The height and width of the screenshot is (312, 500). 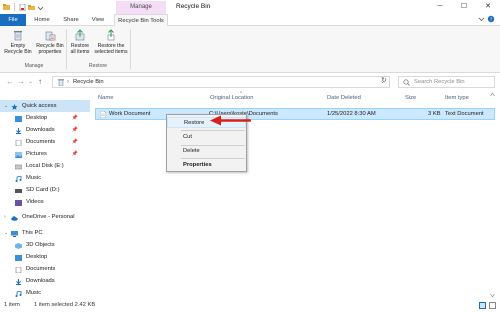 I want to click on minimize-button: ─, so click(x=440, y=7).